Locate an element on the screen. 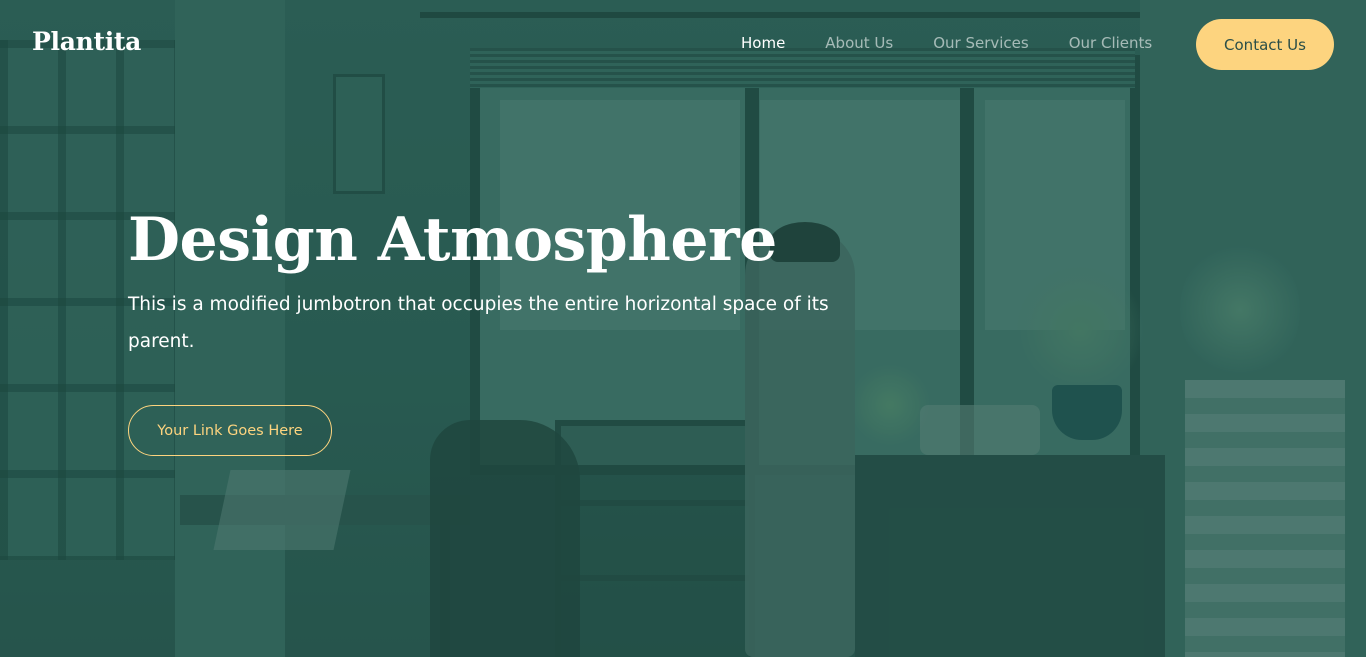 The height and width of the screenshot is (657, 1366). nav-links: Home About Us Our Services Our Clients is located at coordinates (966, 43).